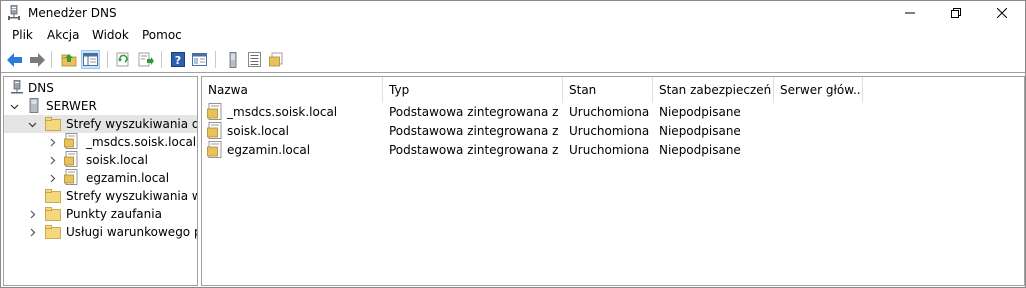 The height and width of the screenshot is (288, 1026). I want to click on export-list-button, so click(145, 59).